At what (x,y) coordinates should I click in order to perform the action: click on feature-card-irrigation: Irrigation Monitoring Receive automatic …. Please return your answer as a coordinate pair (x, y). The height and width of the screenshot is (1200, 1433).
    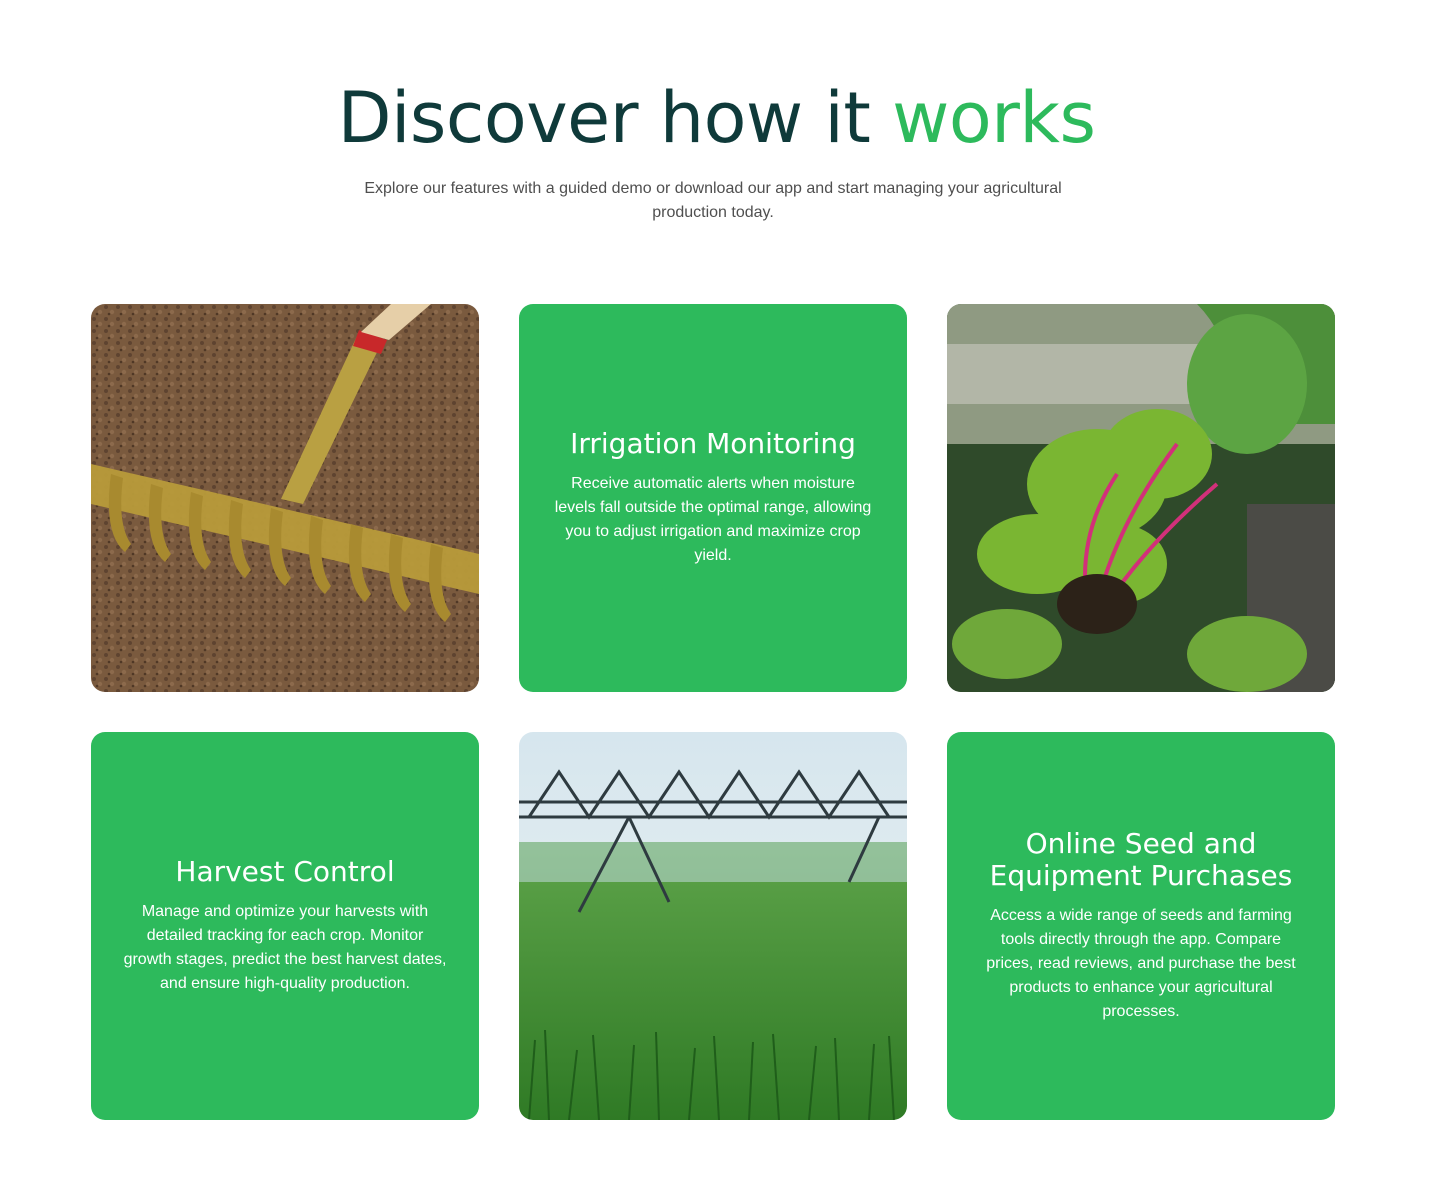
    Looking at the image, I should click on (713, 498).